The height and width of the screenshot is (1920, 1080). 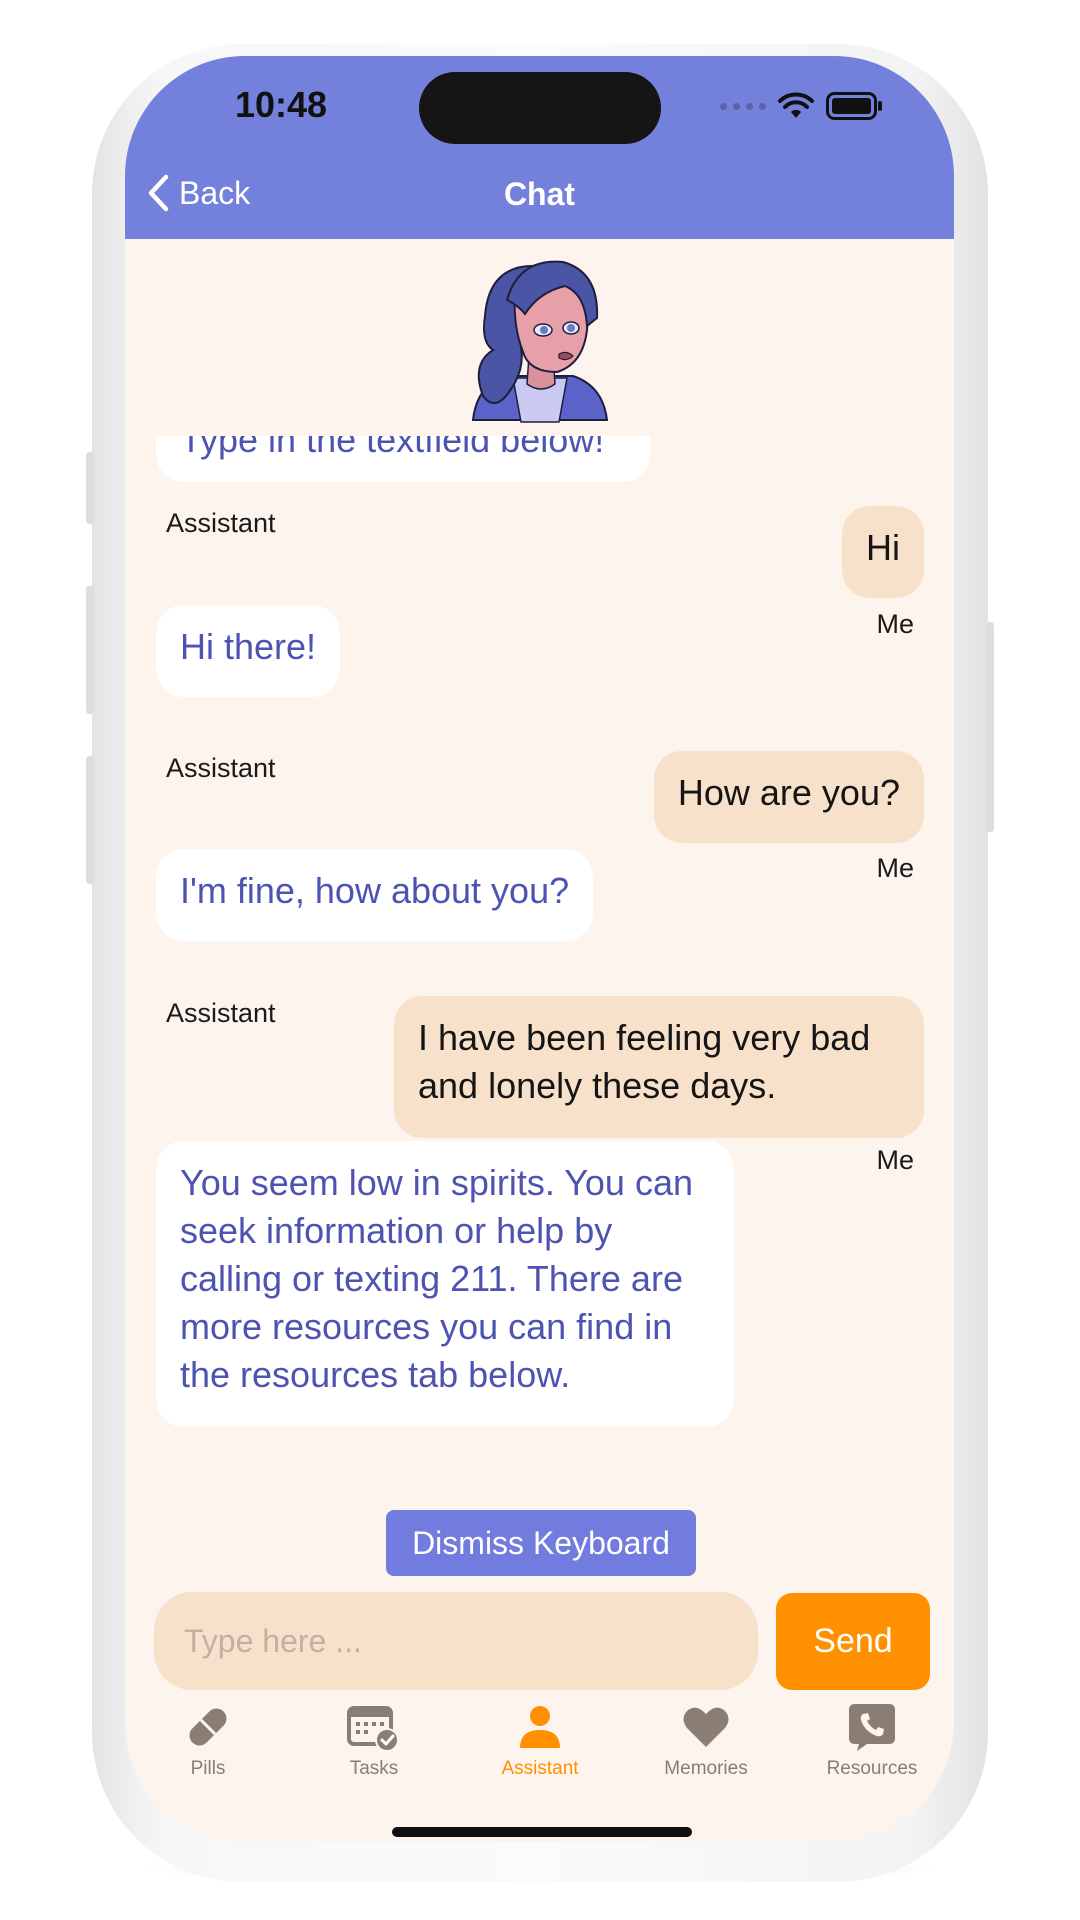 What do you see at coordinates (541, 1543) in the screenshot?
I see `dismiss-keyboard-button: Dismiss Keyboard` at bounding box center [541, 1543].